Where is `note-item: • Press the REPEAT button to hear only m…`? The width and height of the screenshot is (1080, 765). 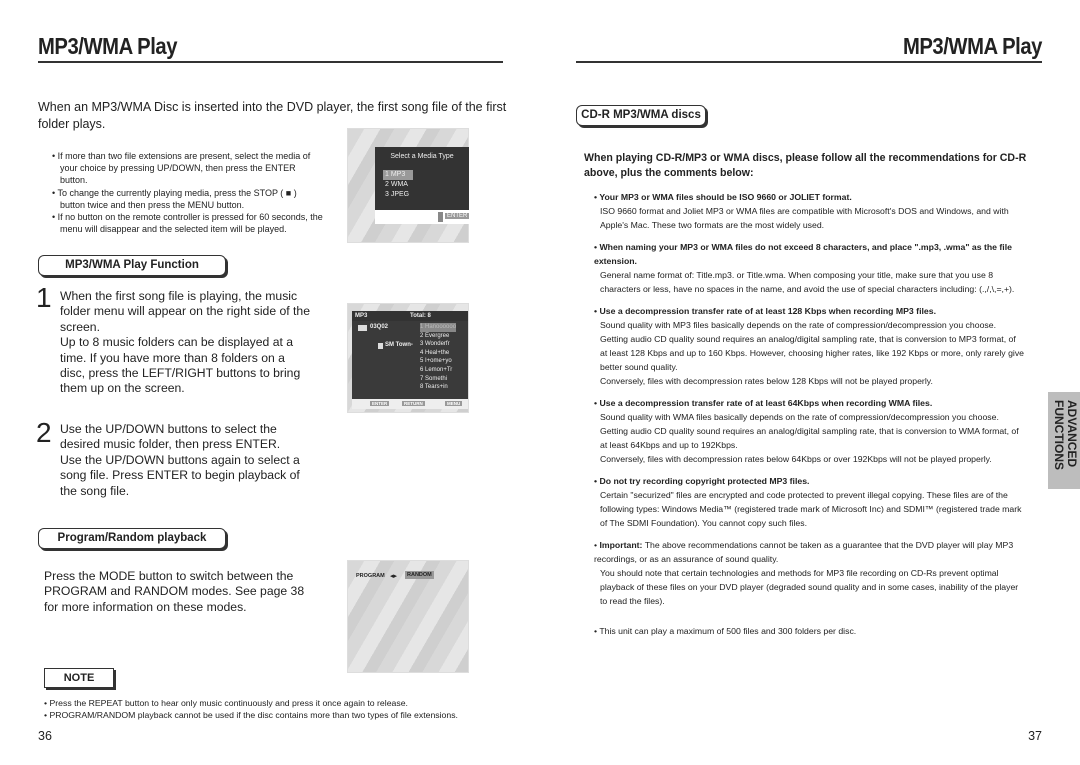
note-item: • Press the REPEAT button to hear only m… is located at coordinates (226, 703).